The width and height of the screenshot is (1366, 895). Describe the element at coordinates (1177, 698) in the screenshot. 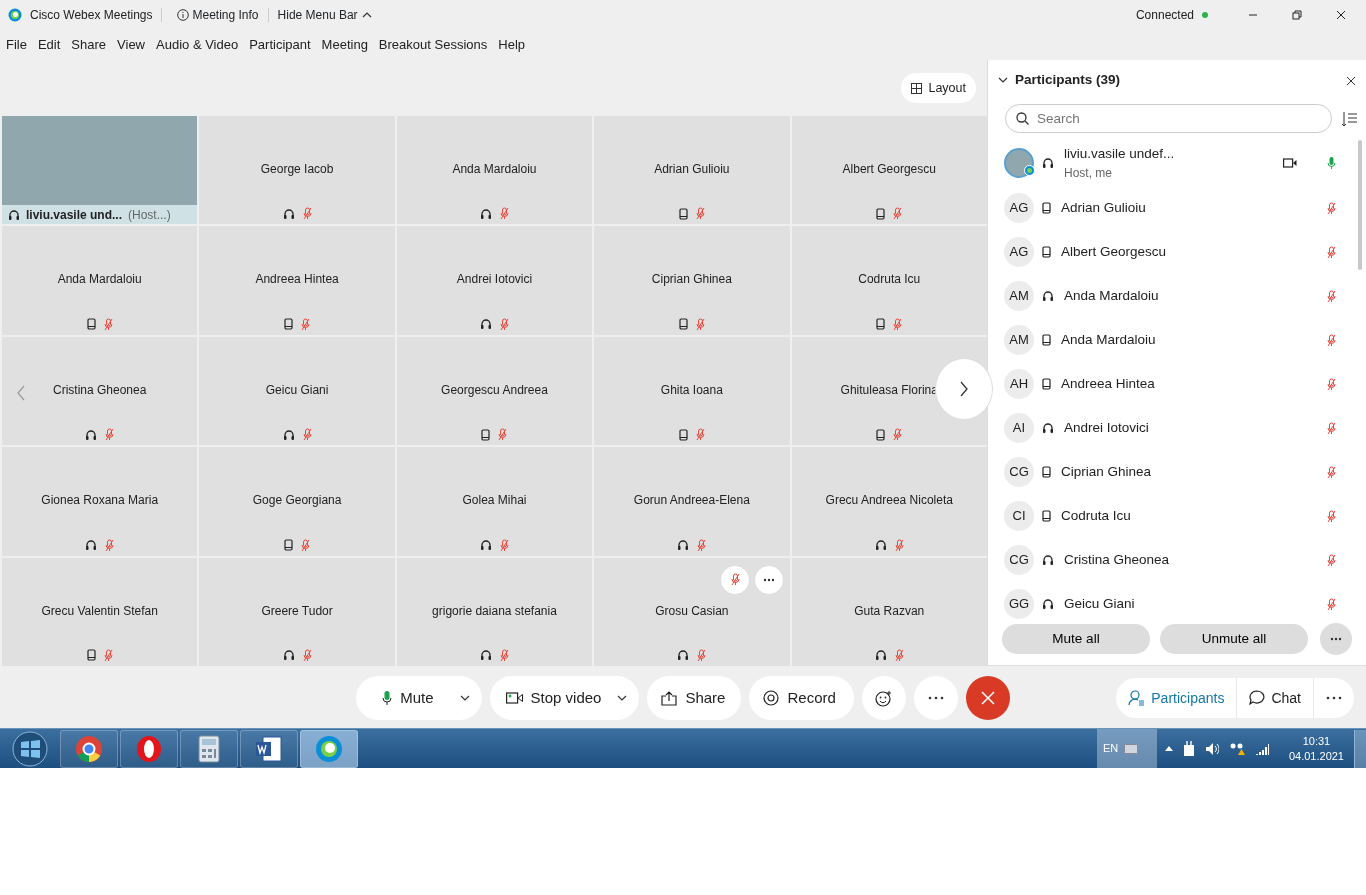

I see `participants-tab: Participants` at that location.